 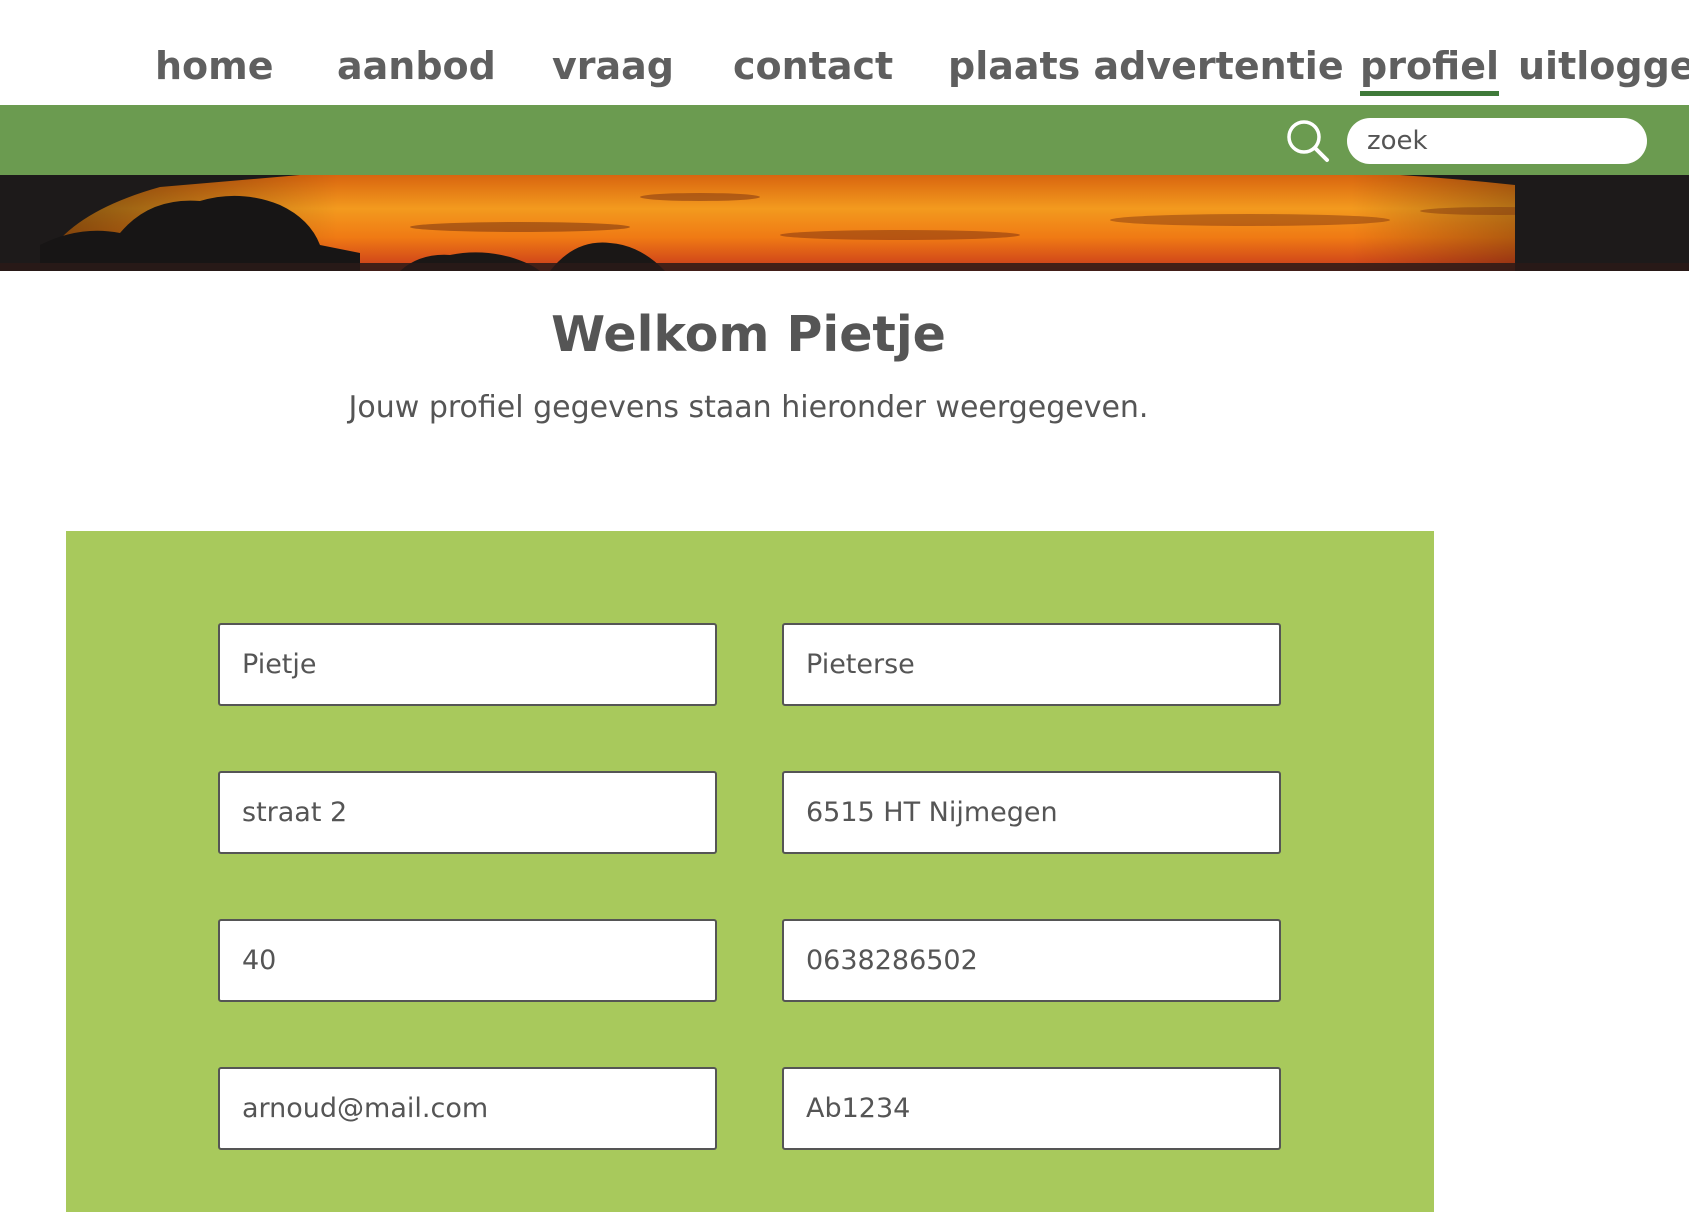 What do you see at coordinates (613, 66) in the screenshot?
I see `nav-vraag: vraag` at bounding box center [613, 66].